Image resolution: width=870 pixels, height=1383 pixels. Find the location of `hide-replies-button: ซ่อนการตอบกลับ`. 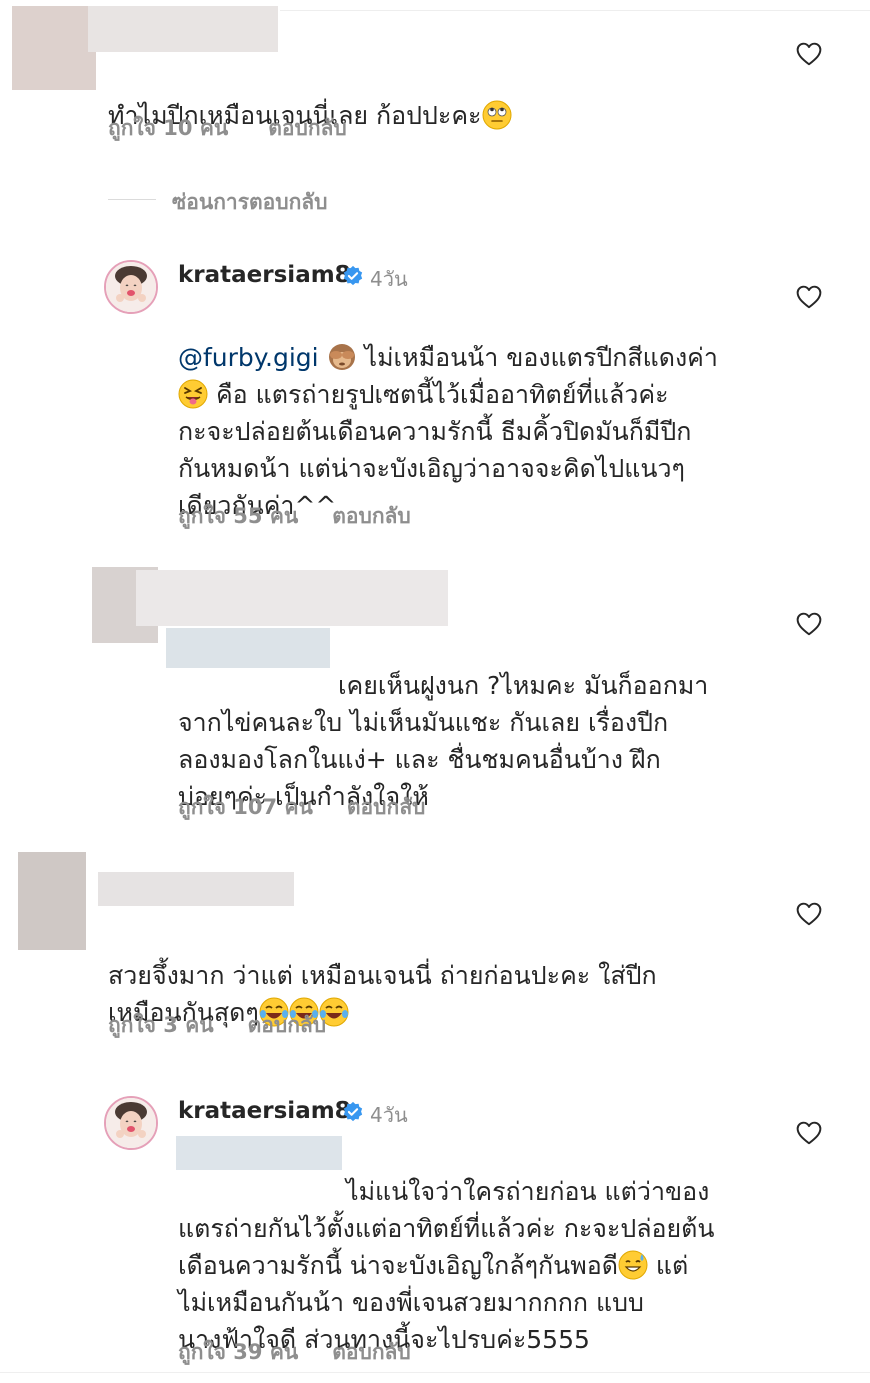

hide-replies-button: ซ่อนการตอบกลับ is located at coordinates (250, 202).